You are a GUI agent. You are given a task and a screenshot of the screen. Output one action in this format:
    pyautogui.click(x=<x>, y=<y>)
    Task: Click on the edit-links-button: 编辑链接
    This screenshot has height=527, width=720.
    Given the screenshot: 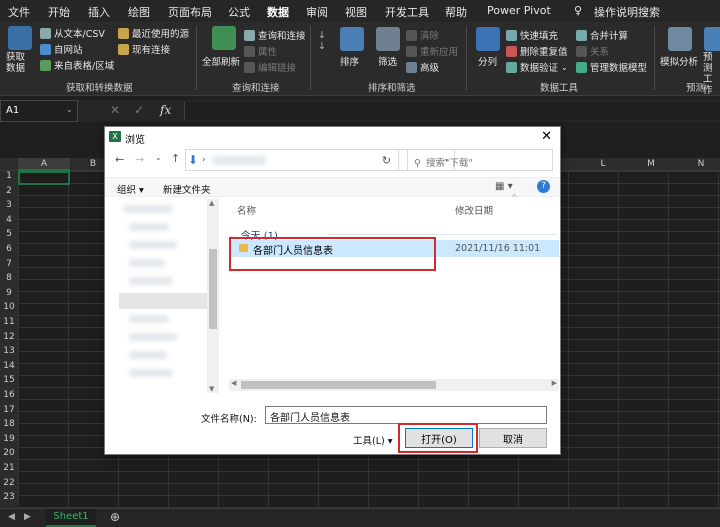 What is the action you would take?
    pyautogui.click(x=270, y=67)
    